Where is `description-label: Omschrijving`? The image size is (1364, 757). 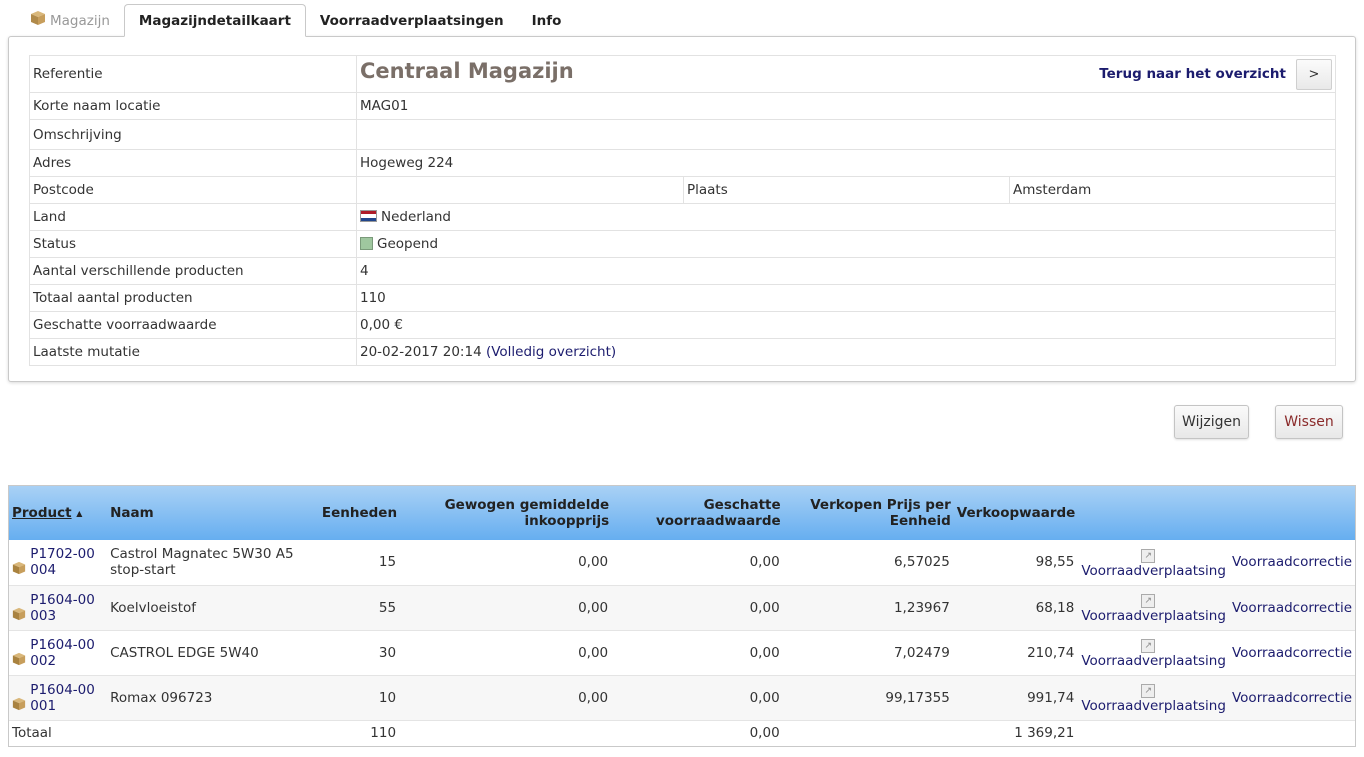 description-label: Omschrijving is located at coordinates (193, 134).